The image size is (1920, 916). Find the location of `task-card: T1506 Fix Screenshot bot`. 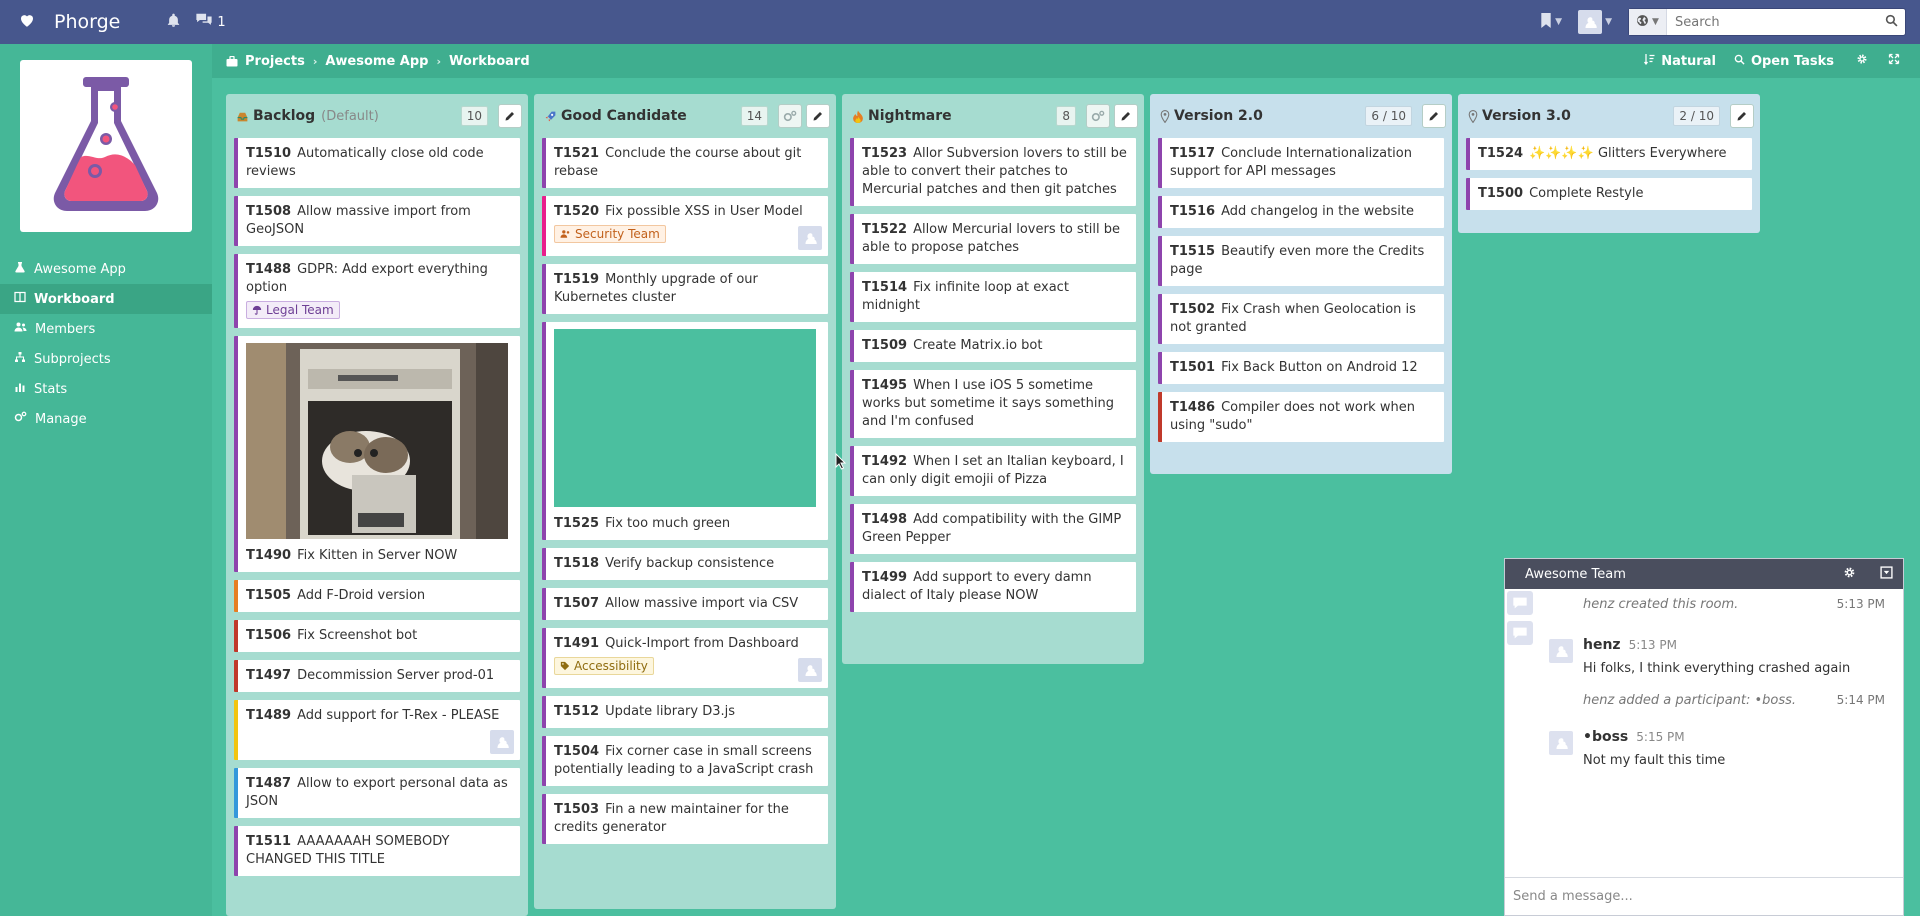

task-card: T1506 Fix Screenshot bot is located at coordinates (377, 636).